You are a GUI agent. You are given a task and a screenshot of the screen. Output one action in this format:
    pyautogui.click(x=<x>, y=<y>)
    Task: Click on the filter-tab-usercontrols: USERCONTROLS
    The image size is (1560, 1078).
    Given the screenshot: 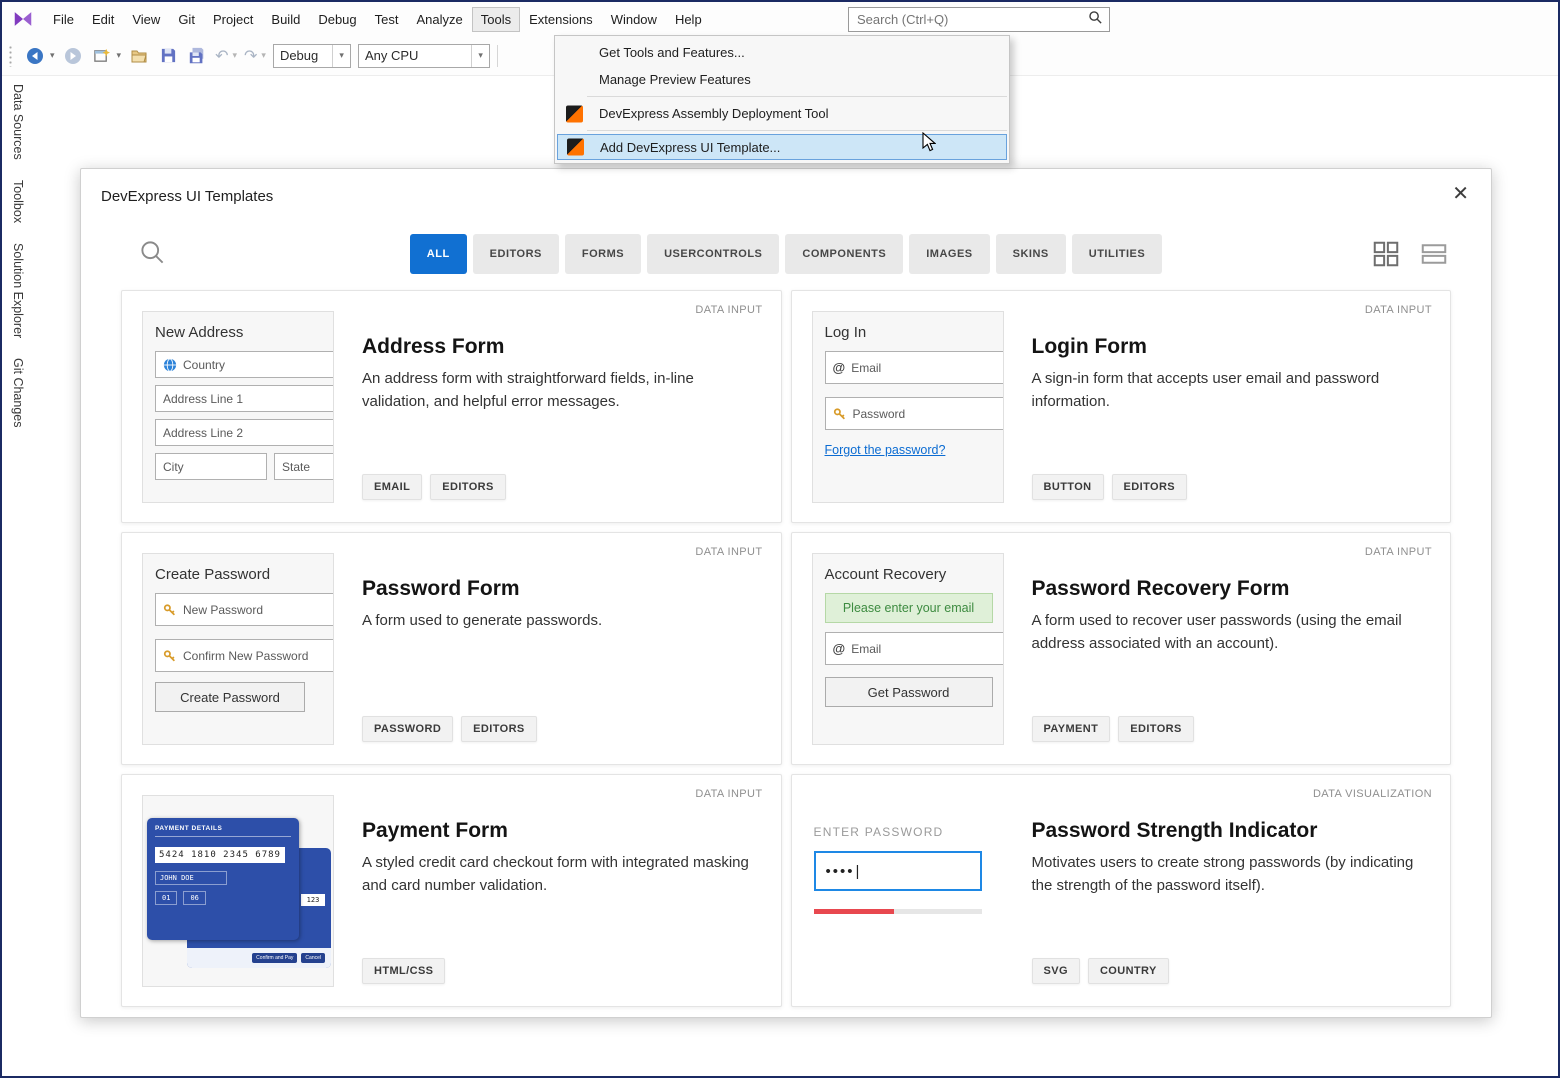 What is the action you would take?
    pyautogui.click(x=713, y=254)
    